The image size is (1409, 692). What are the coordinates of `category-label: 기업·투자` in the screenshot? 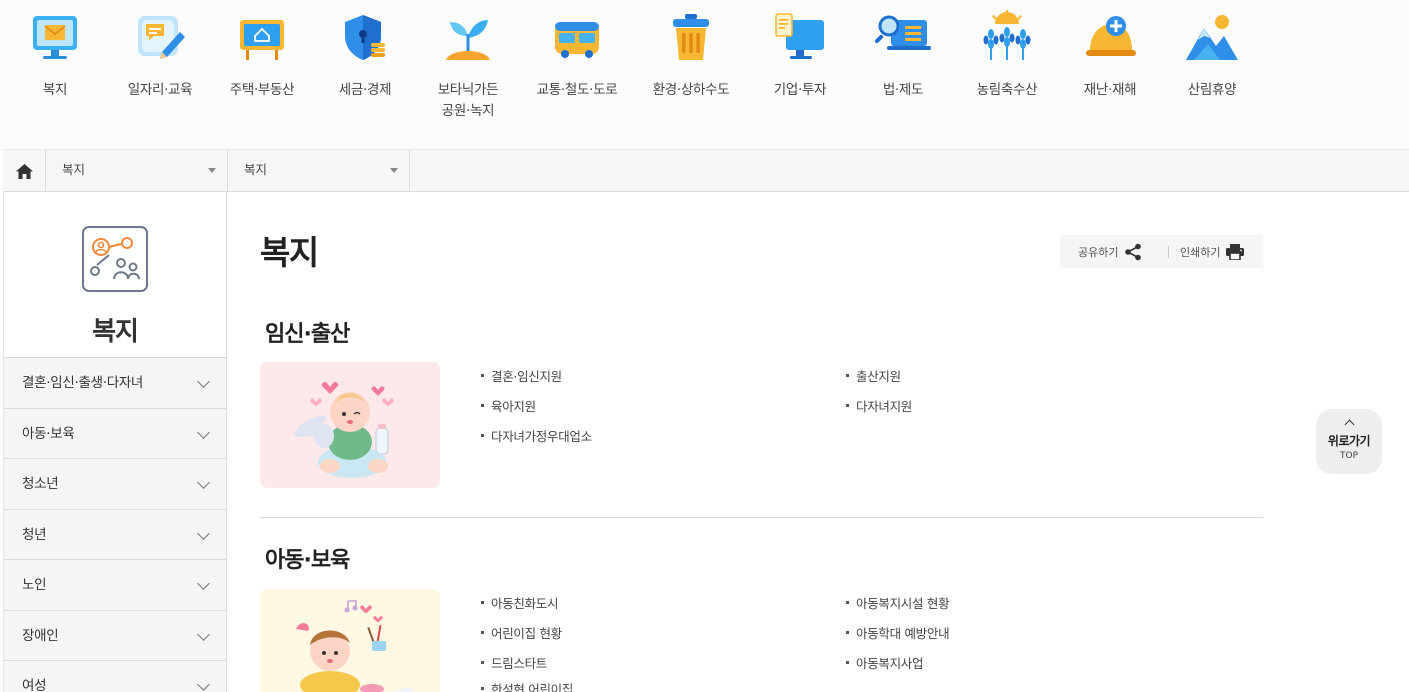 It's located at (800, 90).